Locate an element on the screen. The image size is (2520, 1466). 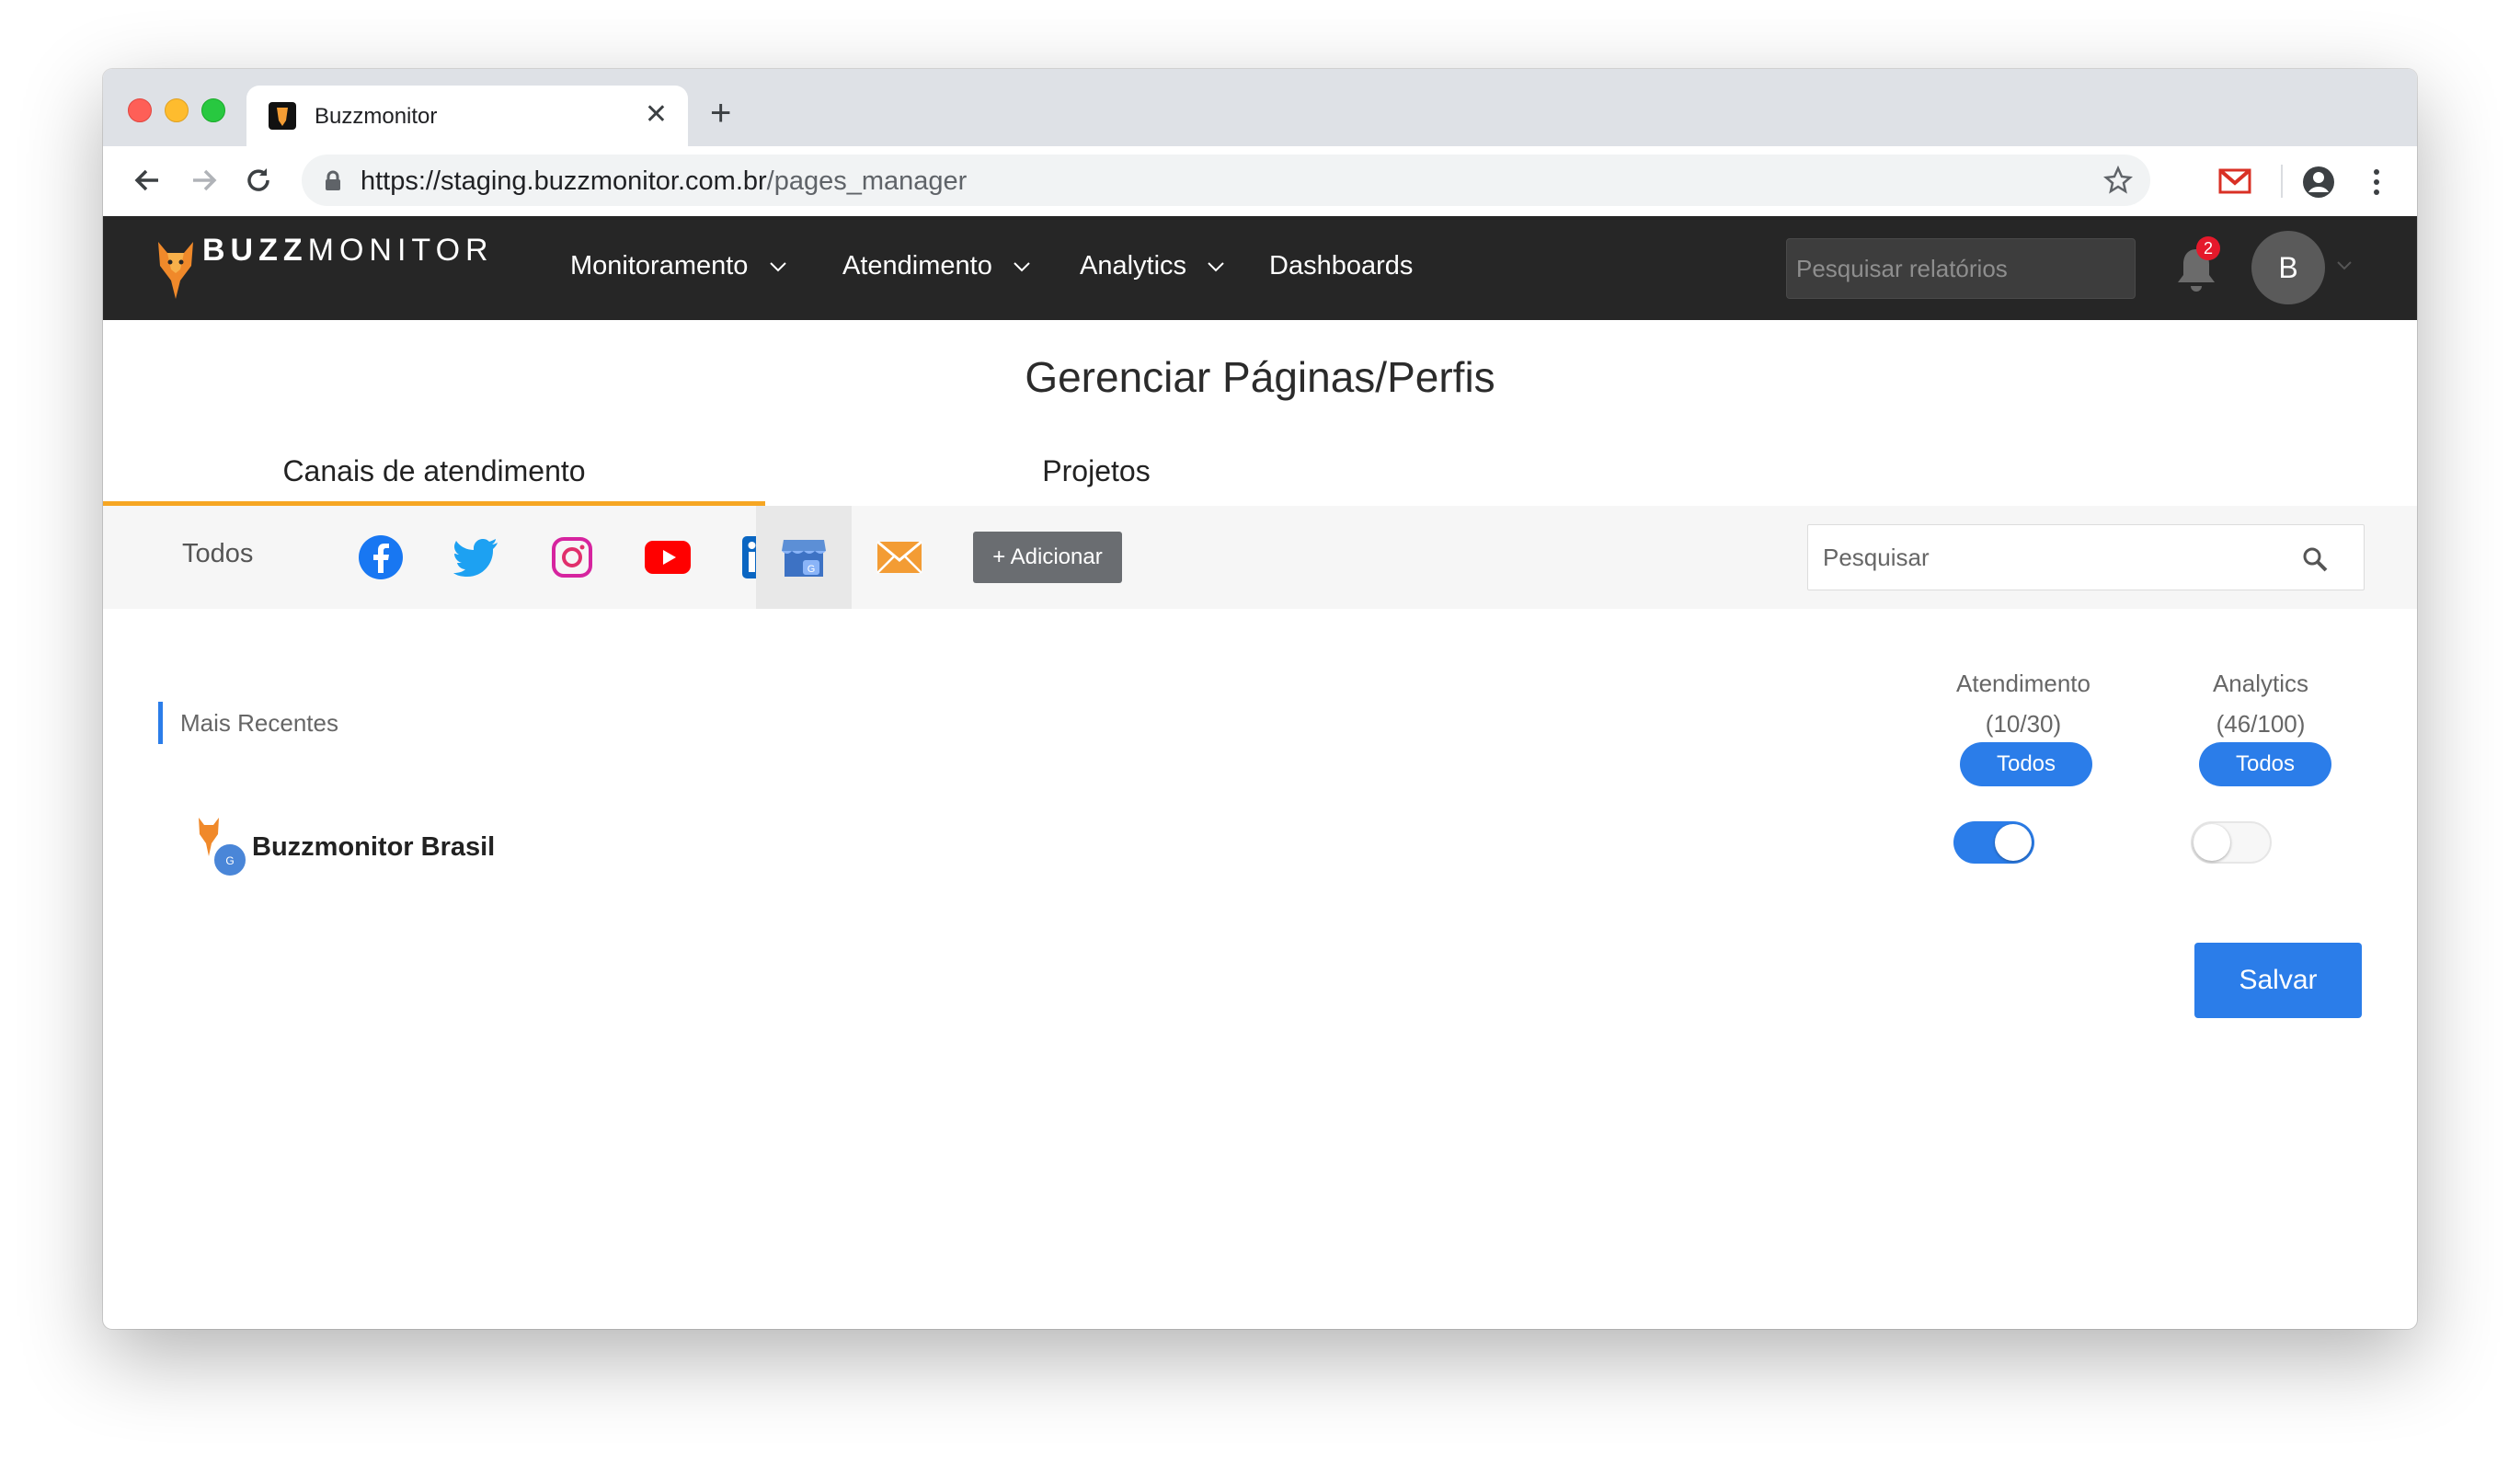
content-tabs: Canais de atendimento Projetos is located at coordinates (1260, 473).